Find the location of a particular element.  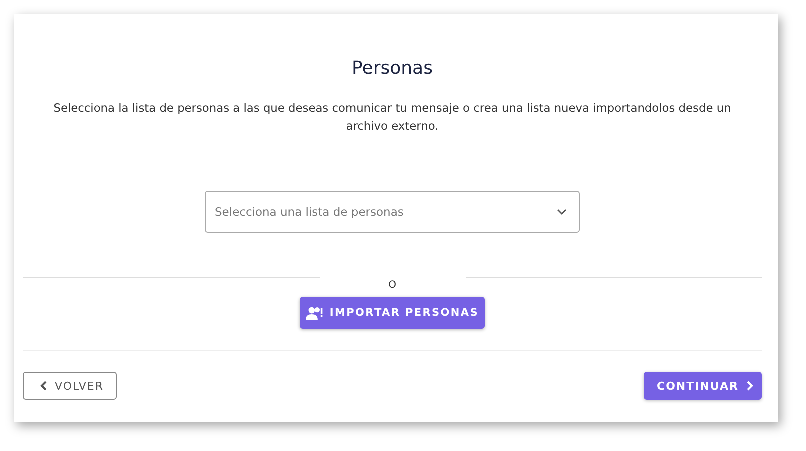

continue-button: CONTINUAR is located at coordinates (703, 386).